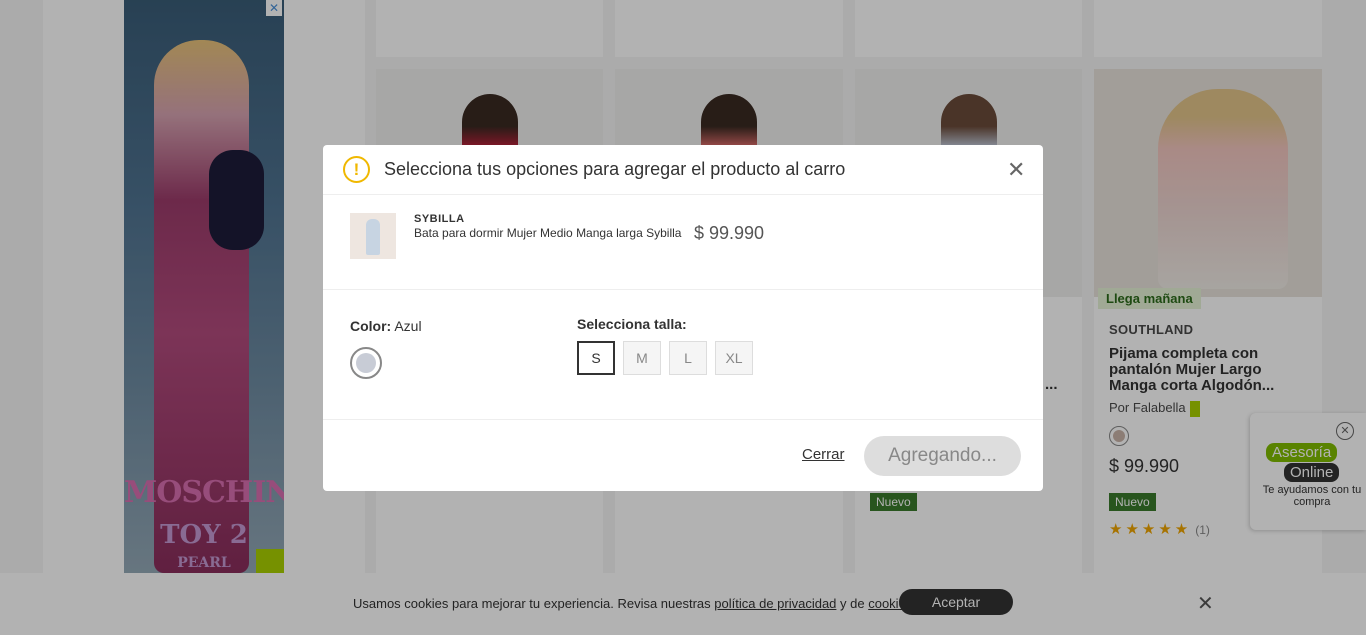  Describe the element at coordinates (373, 236) in the screenshot. I see `product-thumbnail` at that location.